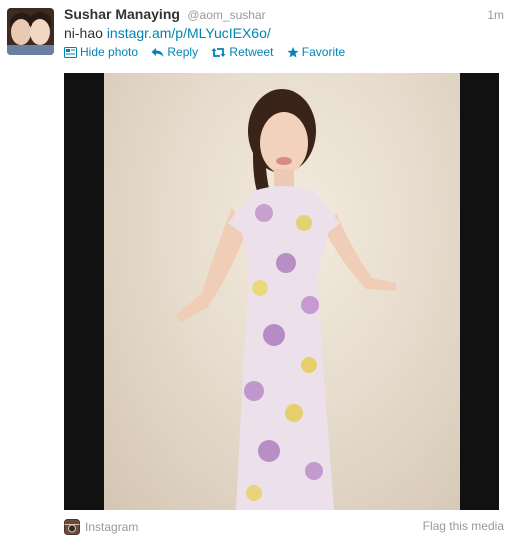 This screenshot has width=512, height=545. I want to click on retweet-button: Retweet, so click(242, 52).